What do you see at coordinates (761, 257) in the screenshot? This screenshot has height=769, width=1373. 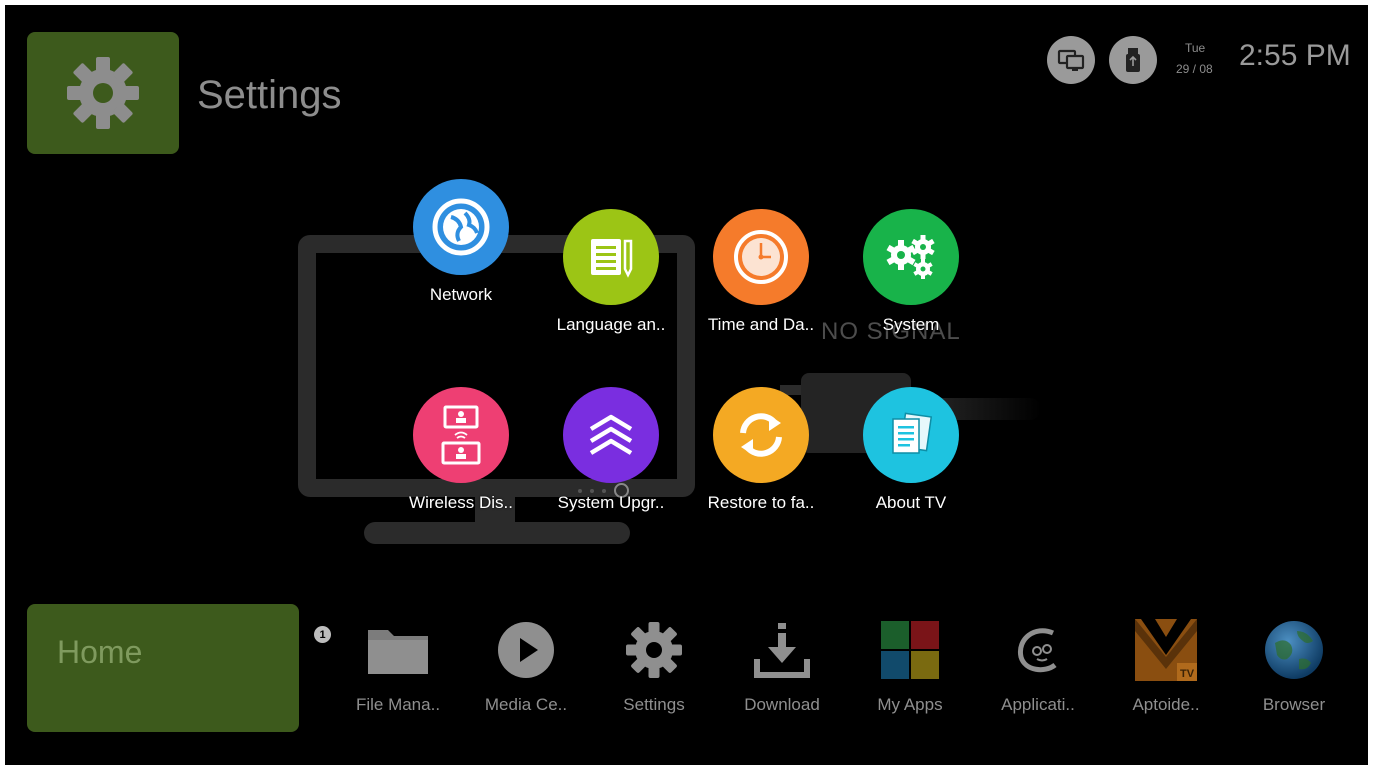 I see `clock-icon` at bounding box center [761, 257].